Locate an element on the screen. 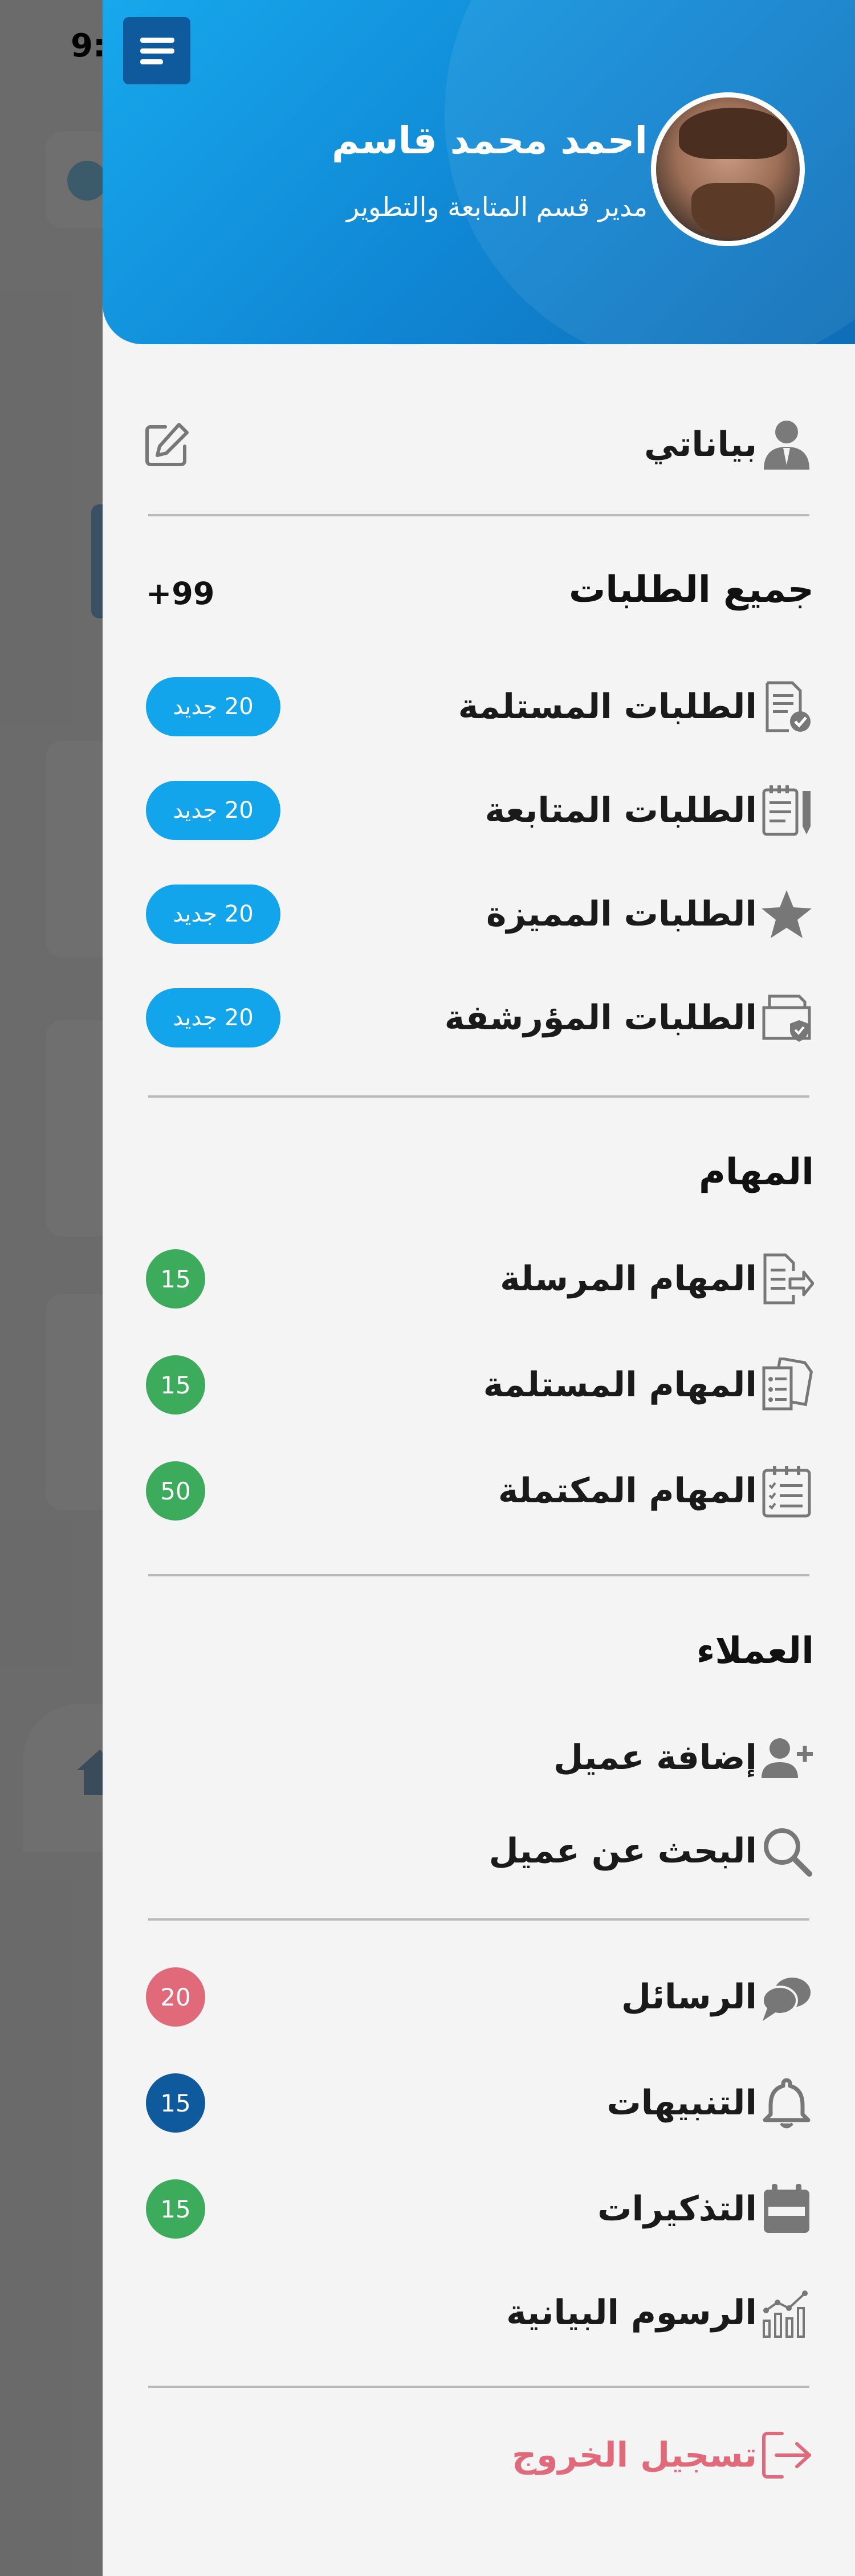 The image size is (855, 2576). menu-item-sent-tasks: المهام المرسلة 15 is located at coordinates (479, 1279).